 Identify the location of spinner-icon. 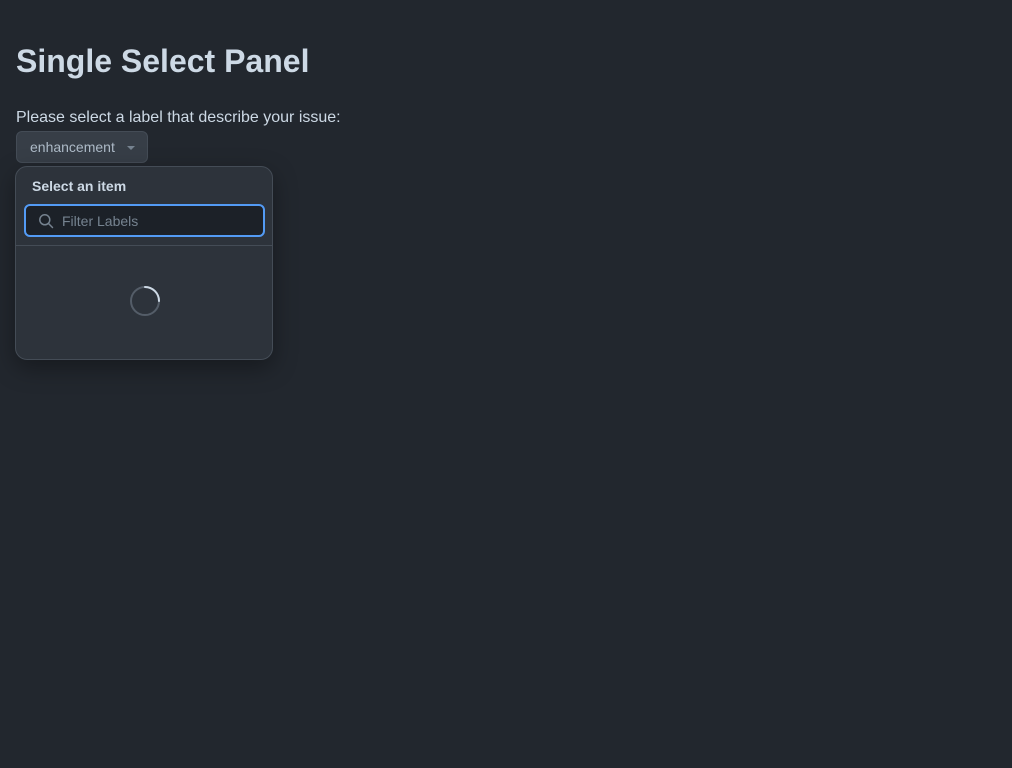
(145, 301).